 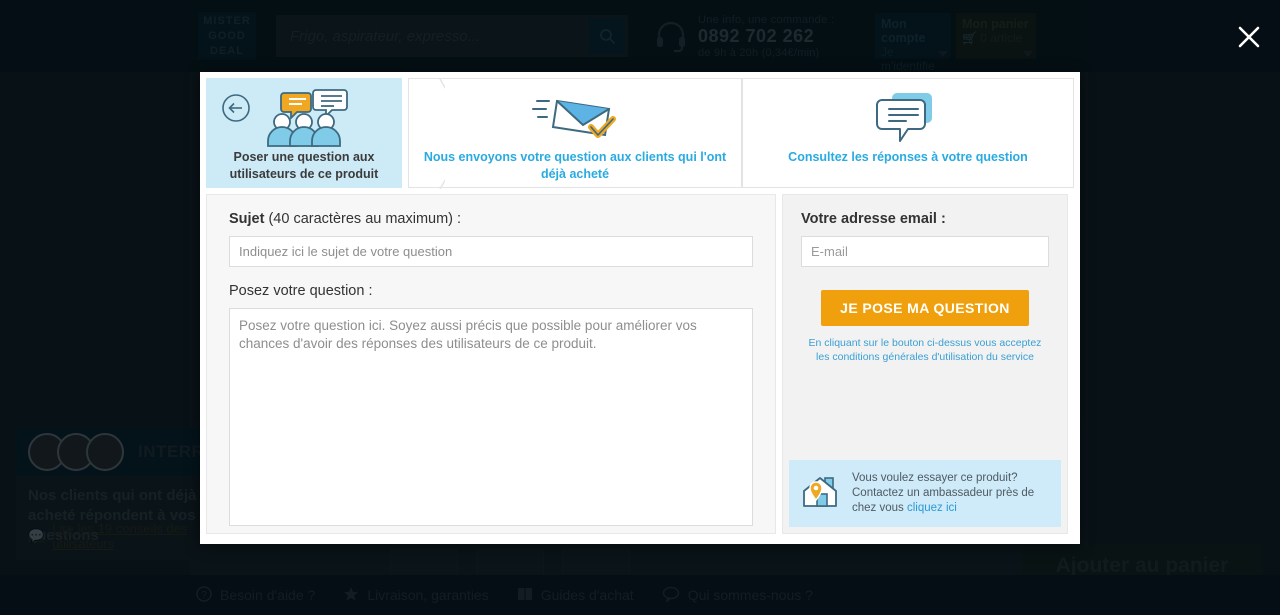 I want to click on house-pin-icon, so click(x=820, y=493).